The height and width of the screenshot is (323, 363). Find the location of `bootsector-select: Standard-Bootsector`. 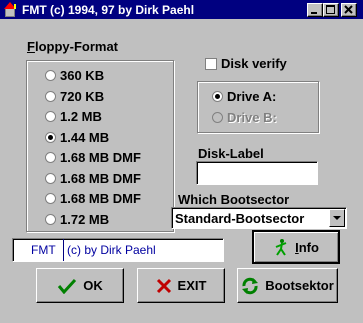

bootsector-select: Standard-Bootsector is located at coordinates (259, 218).